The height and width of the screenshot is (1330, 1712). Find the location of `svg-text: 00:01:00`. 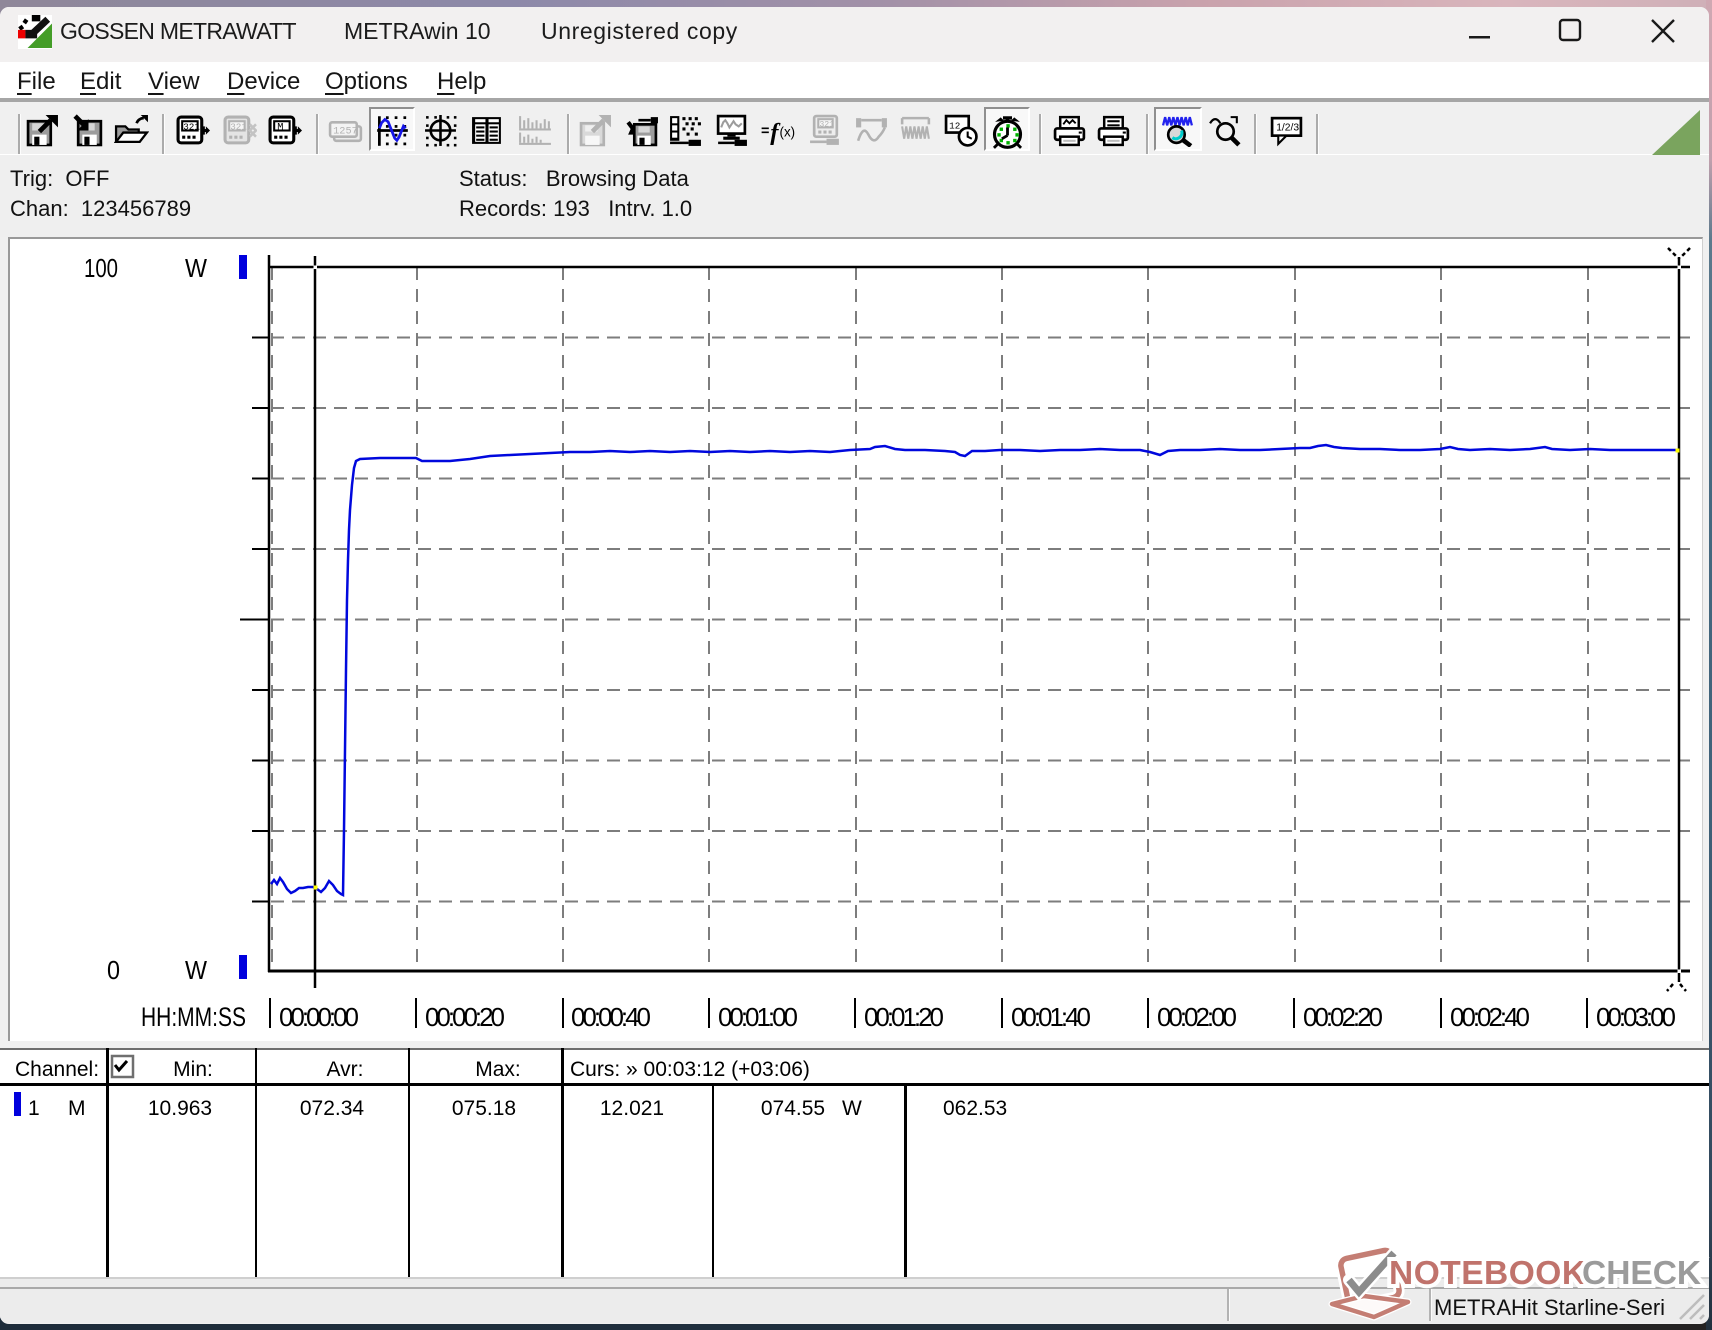

svg-text: 00:01:00 is located at coordinates (758, 1017).